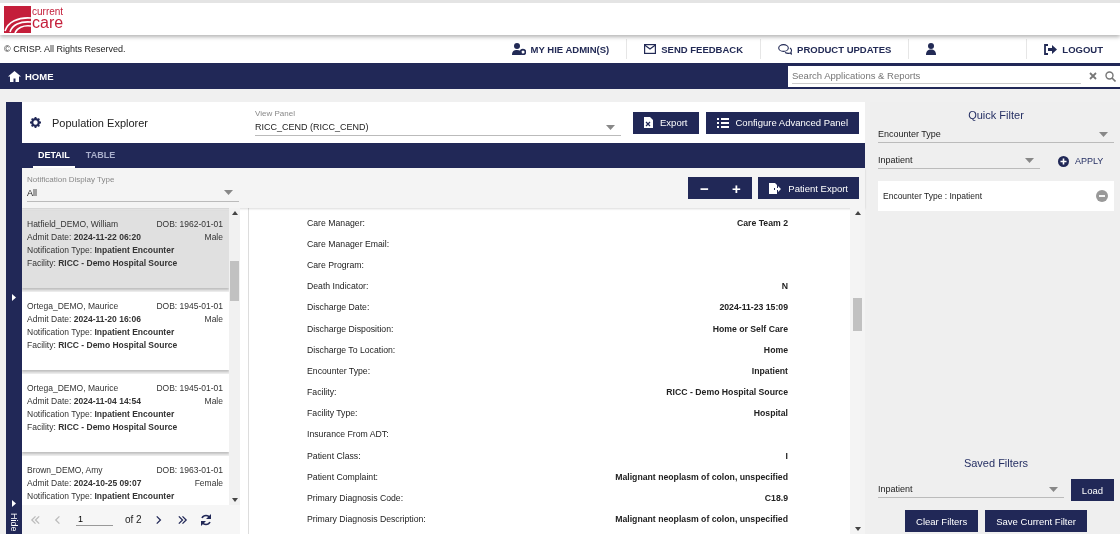  I want to click on saved-filters-title: Saved Filters, so click(996, 463).